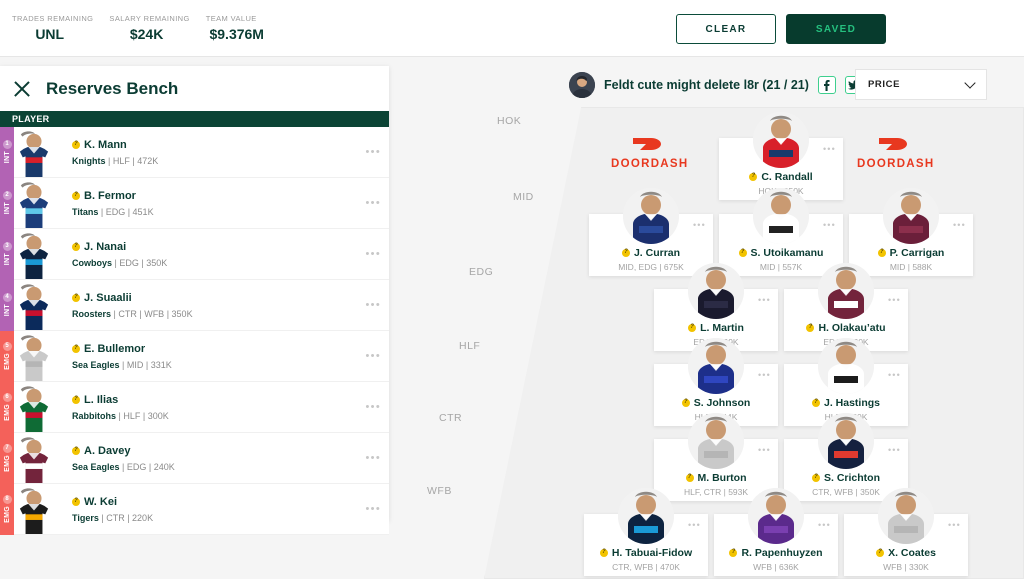 Image resolution: width=1024 pixels, height=579 pixels. Describe the element at coordinates (917, 253) in the screenshot. I see `player-name: P. Carrigan` at that location.